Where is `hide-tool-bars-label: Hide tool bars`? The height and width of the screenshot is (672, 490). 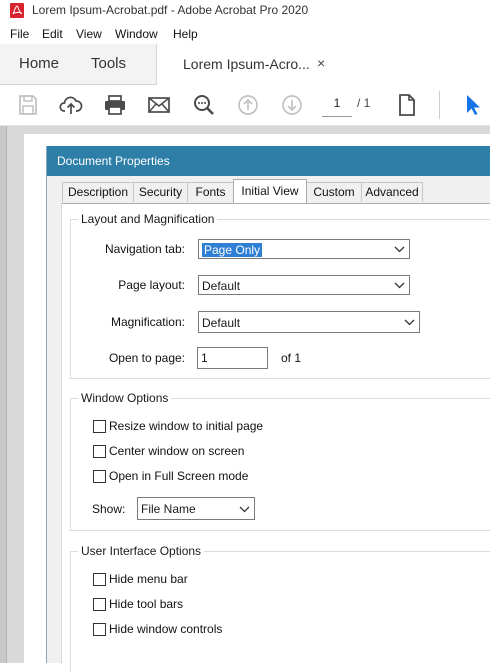 hide-tool-bars-label: Hide tool bars is located at coordinates (146, 604).